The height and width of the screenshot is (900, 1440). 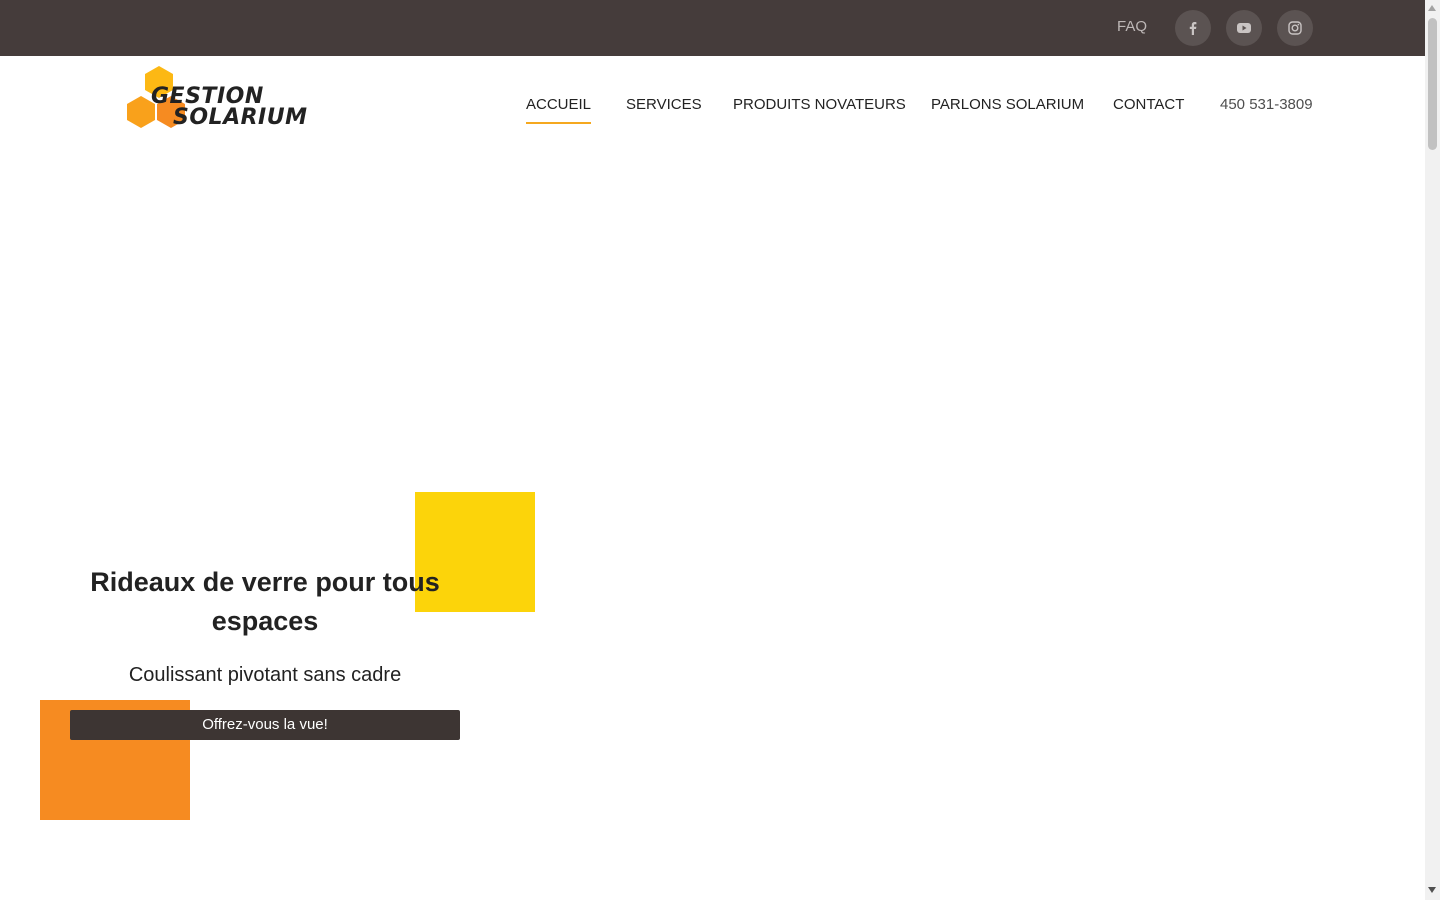 I want to click on page-scrollbar, so click(x=1432, y=450).